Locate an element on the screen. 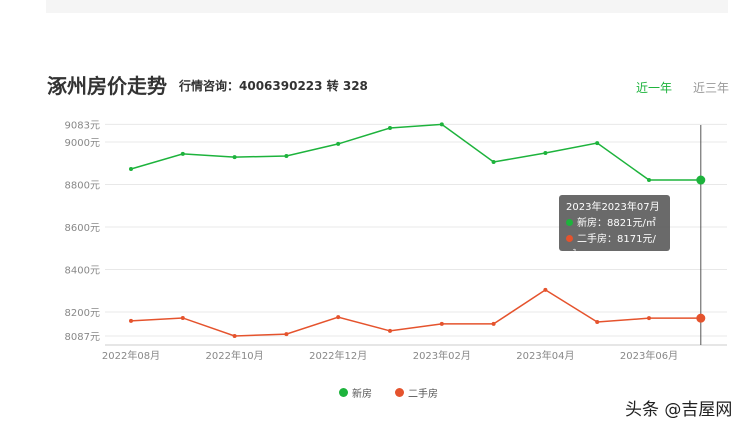 Image resolution: width=756 pixels, height=427 pixels. x-tick-label: 2023年04月 is located at coordinates (545, 355).